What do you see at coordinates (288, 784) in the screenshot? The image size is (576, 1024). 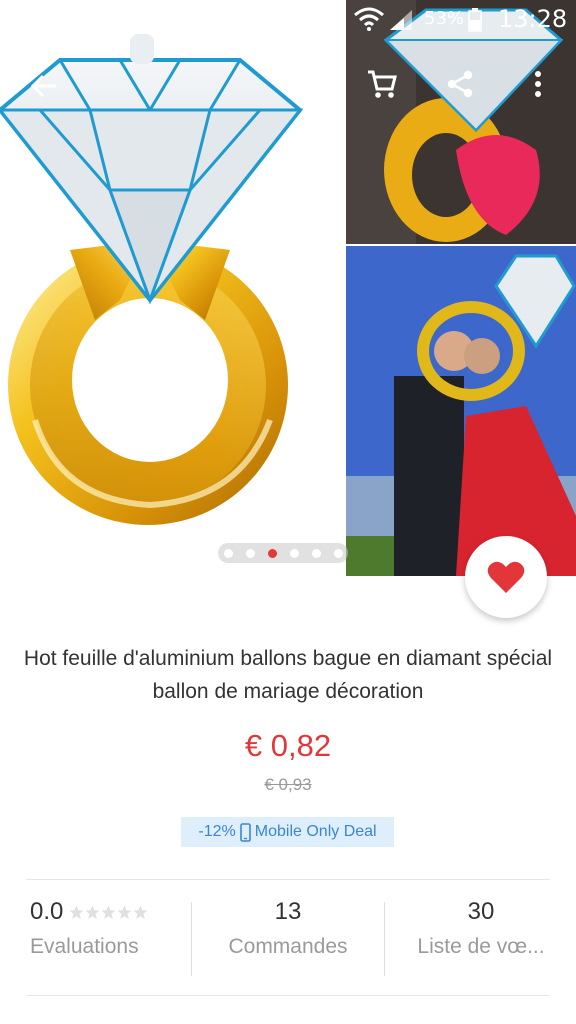 I see `original-price: € 0,93` at bounding box center [288, 784].